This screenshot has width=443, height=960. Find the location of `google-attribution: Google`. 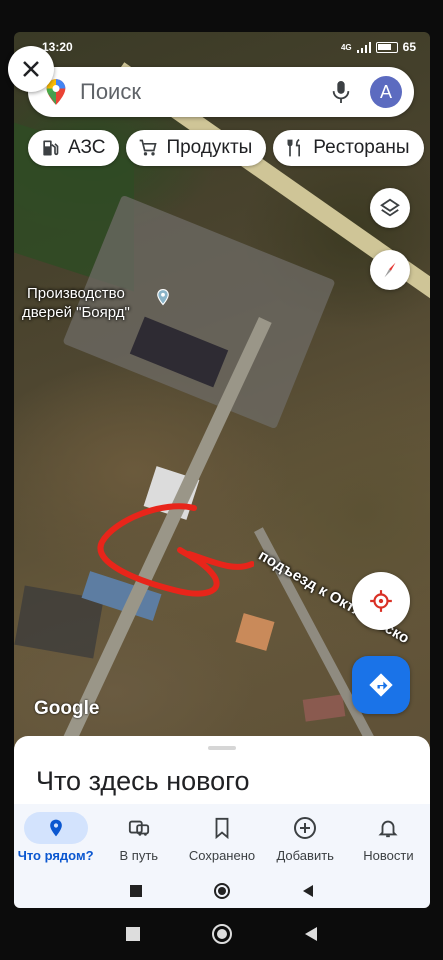

google-attribution: Google is located at coordinates (67, 708).